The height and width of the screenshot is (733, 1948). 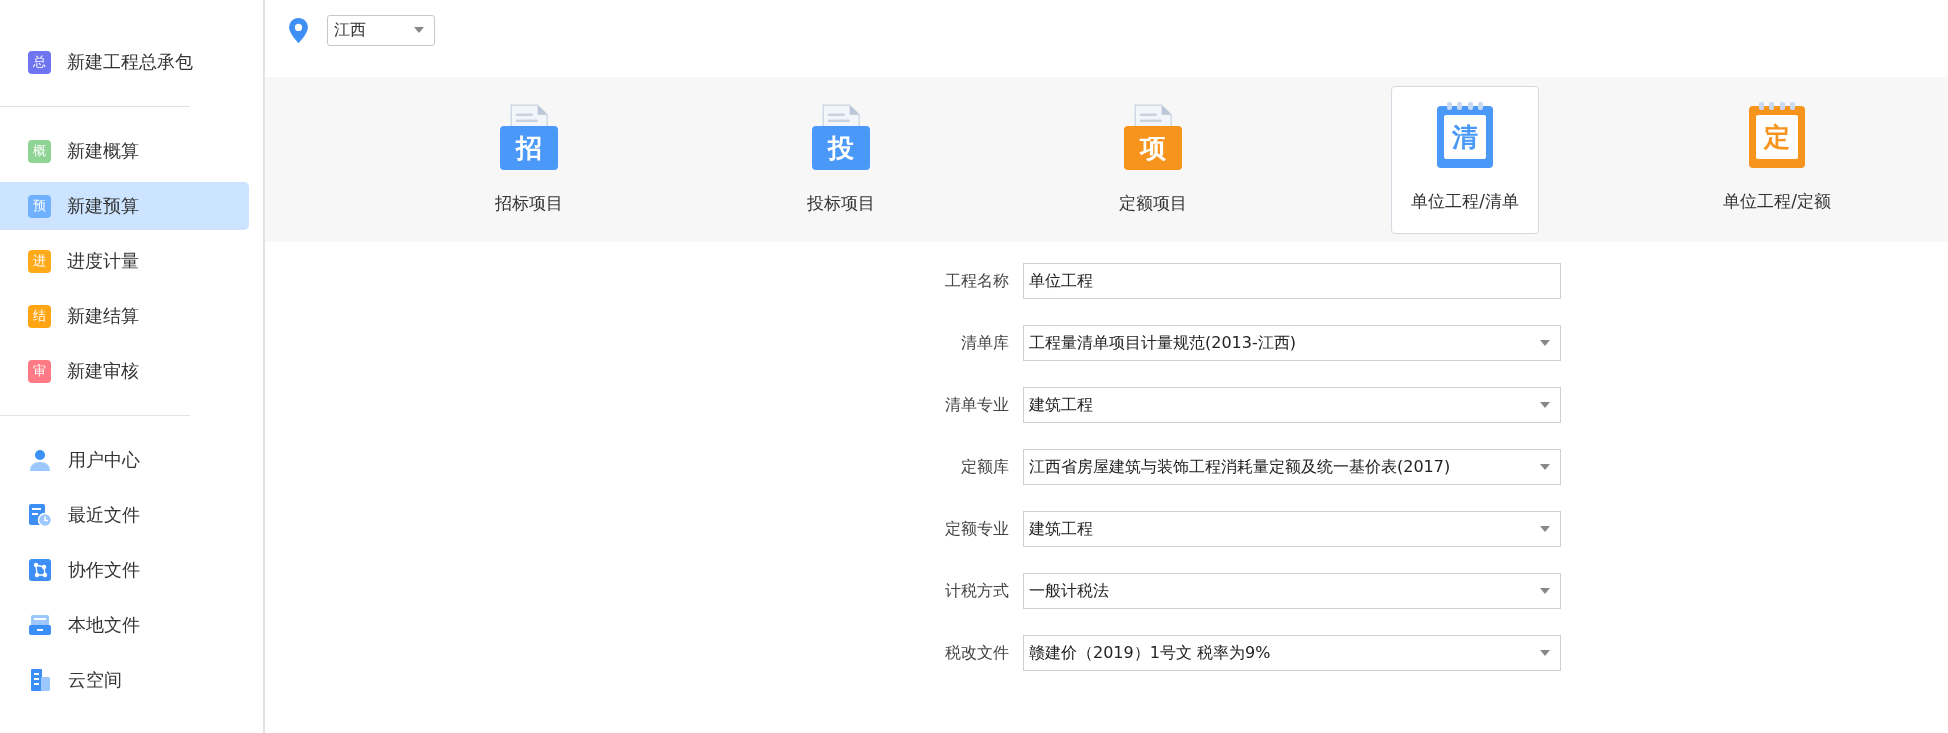 I want to click on dropdown-field: 赣建价（2019）1号文 税率为9%, so click(x=1292, y=653).